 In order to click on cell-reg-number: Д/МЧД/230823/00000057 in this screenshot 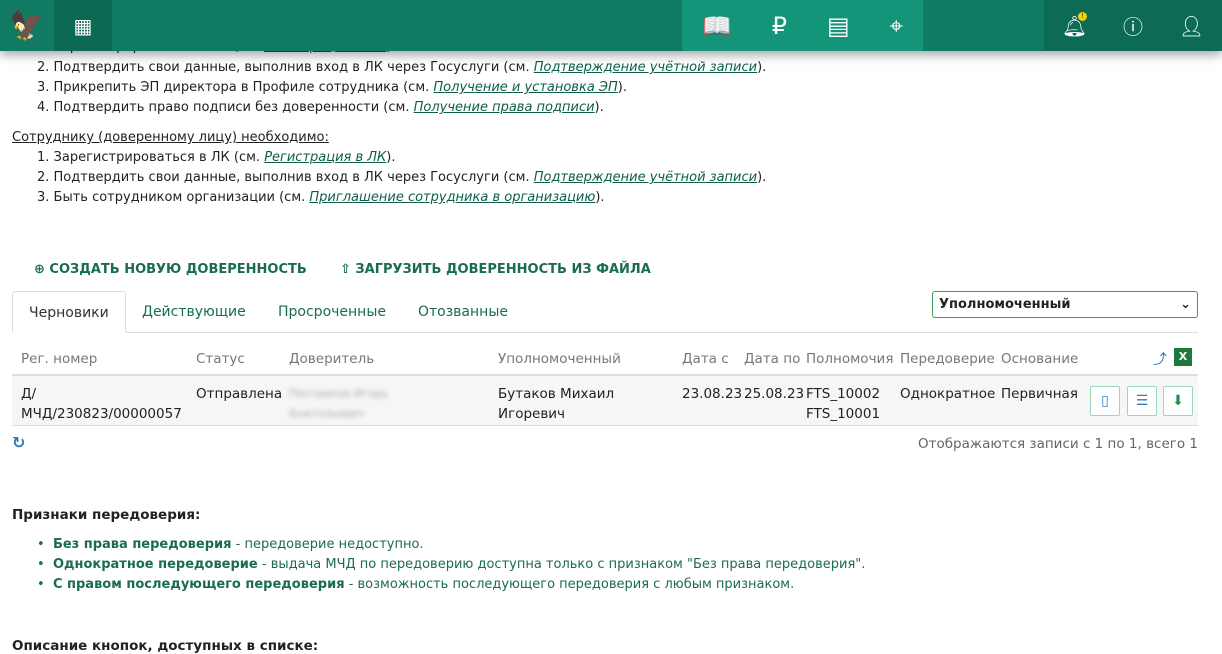, I will do `click(101, 404)`.